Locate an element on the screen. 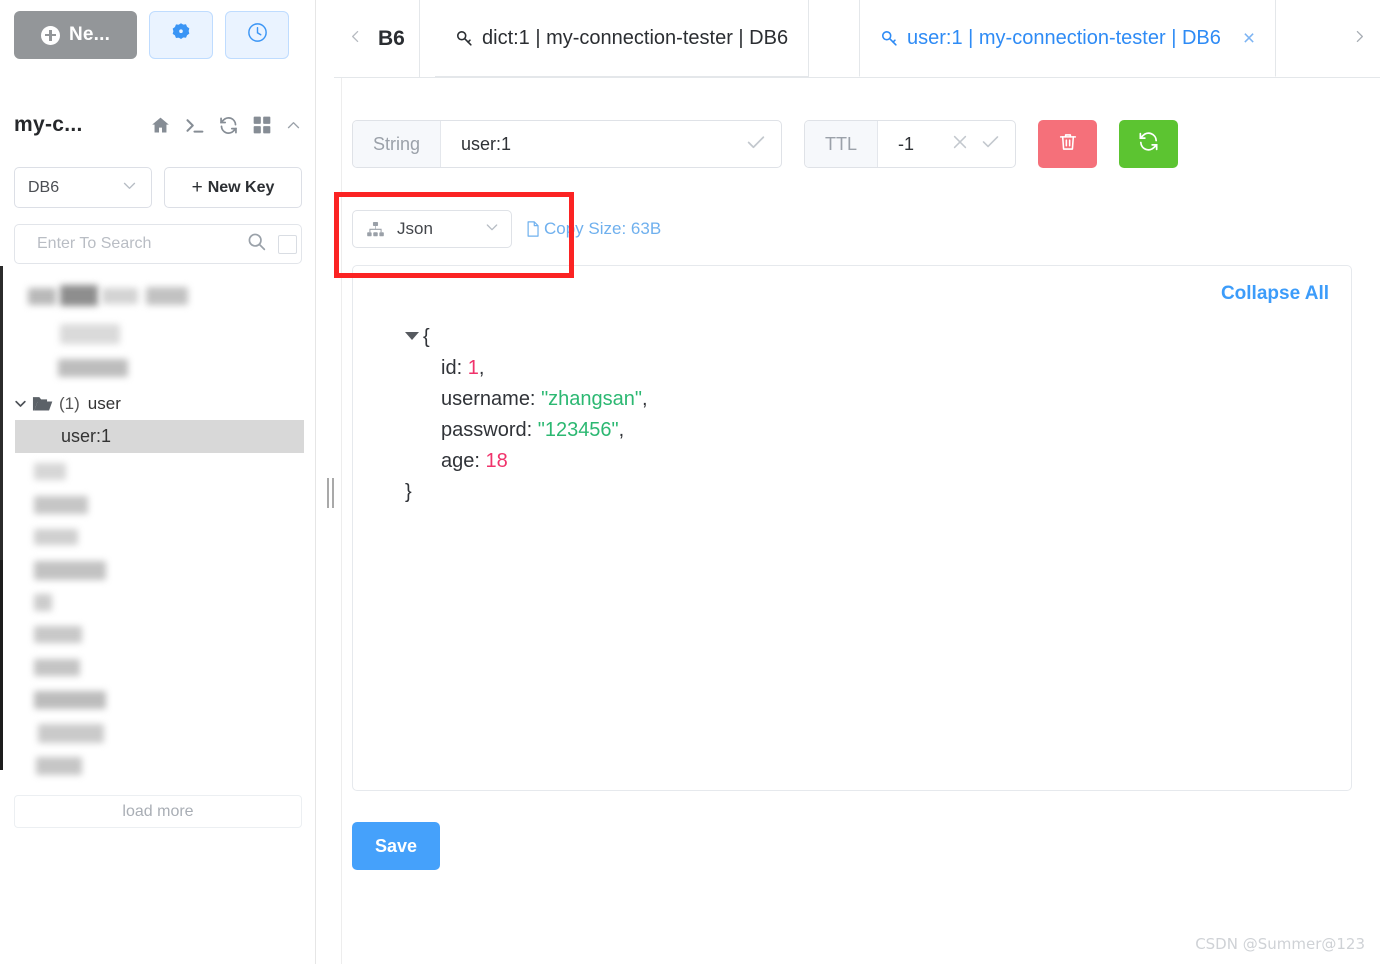 Image resolution: width=1380 pixels, height=964 pixels. delete-key-button is located at coordinates (1068, 144).